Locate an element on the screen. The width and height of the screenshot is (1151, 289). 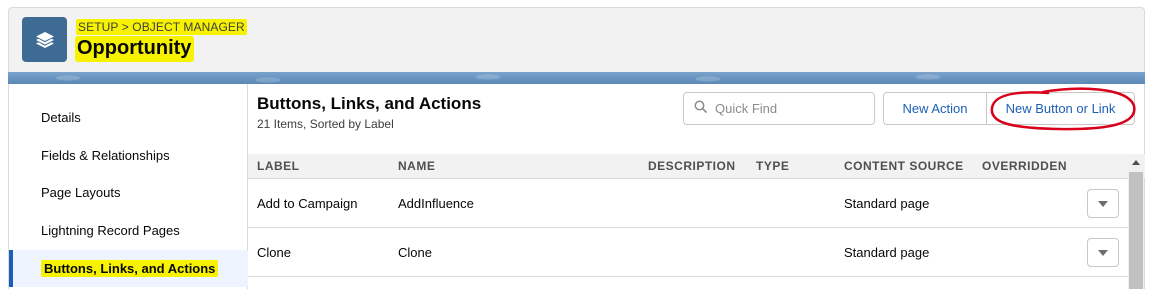
new-button-or-link-button: New Button or Link is located at coordinates (1061, 108).